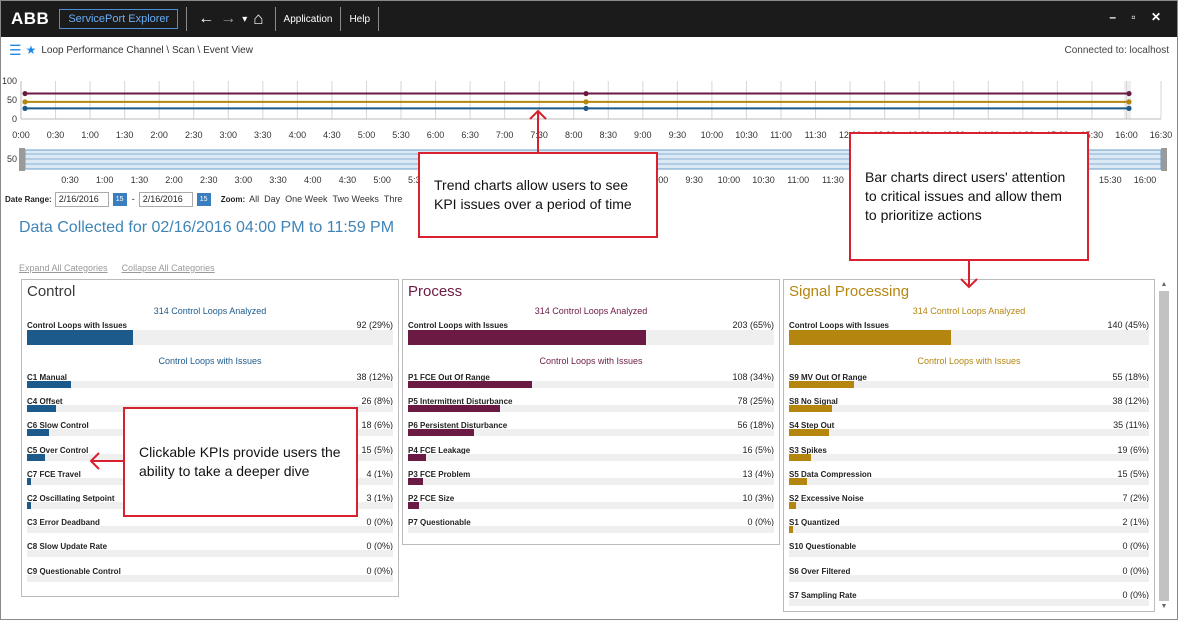 The width and height of the screenshot is (1178, 620). Describe the element at coordinates (538, 130) in the screenshot. I see `trend-callout-arrow` at that location.